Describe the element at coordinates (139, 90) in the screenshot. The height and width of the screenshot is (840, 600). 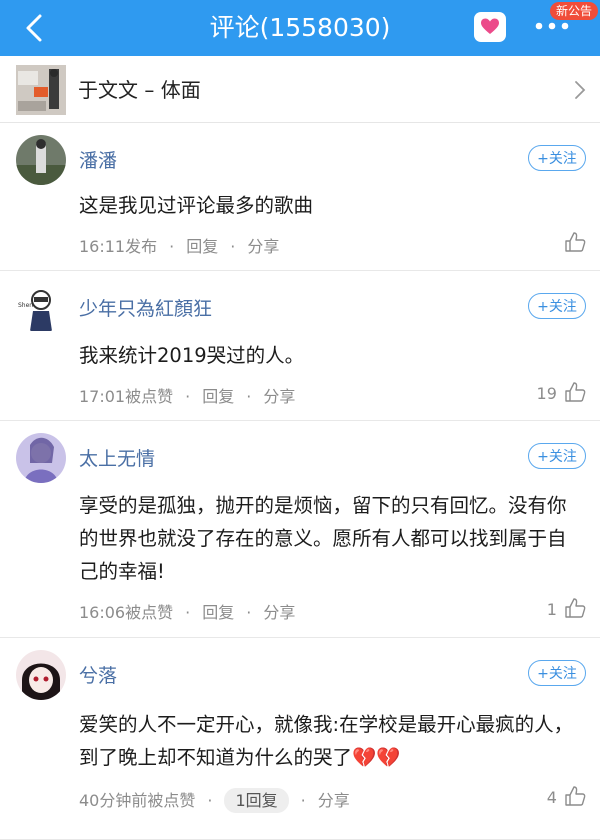
I see `song-name: 于文文 – 体面` at that location.